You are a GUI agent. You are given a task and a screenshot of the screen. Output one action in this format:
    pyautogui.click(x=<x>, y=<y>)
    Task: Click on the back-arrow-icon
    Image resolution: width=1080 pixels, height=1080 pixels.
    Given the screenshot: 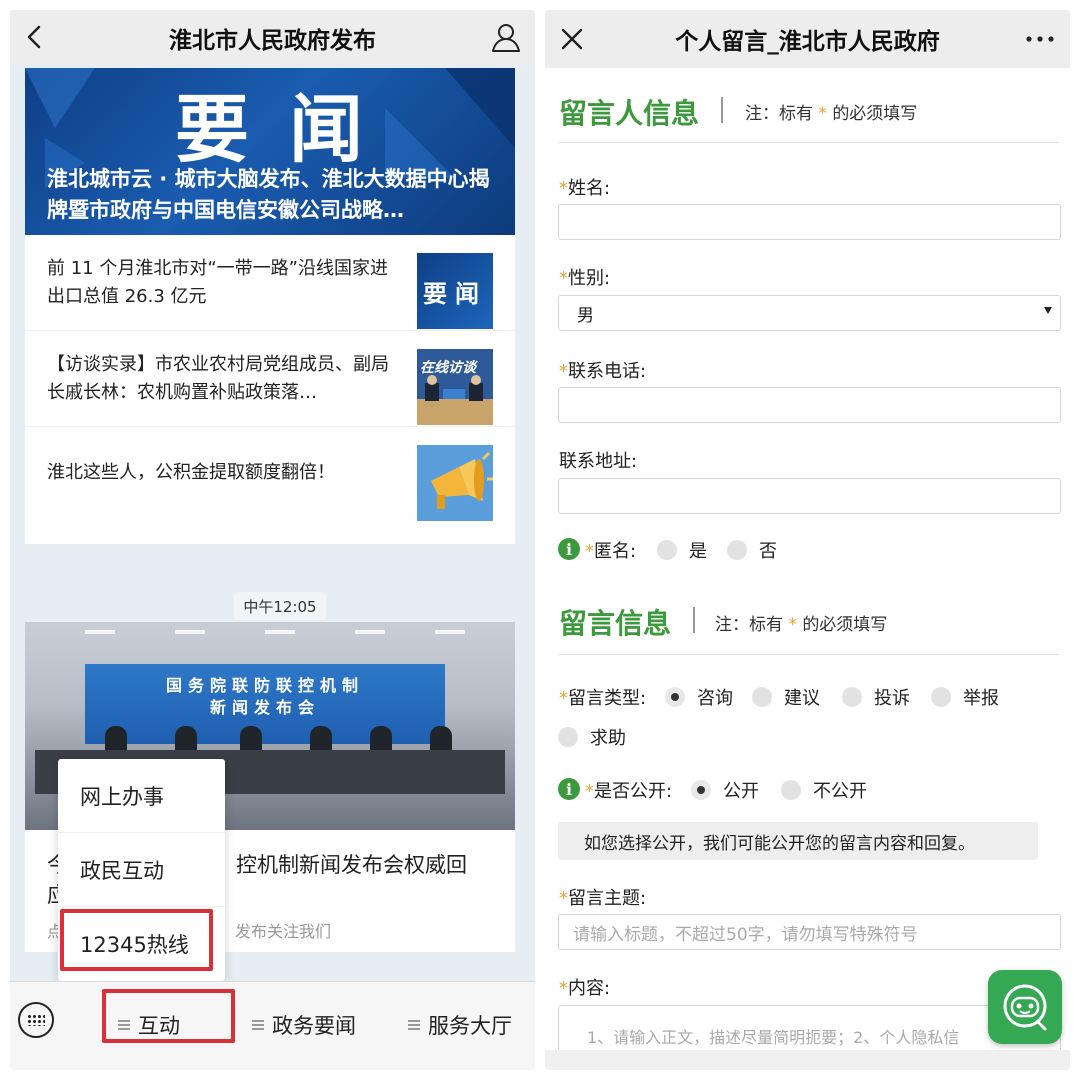 What is the action you would take?
    pyautogui.click(x=35, y=37)
    